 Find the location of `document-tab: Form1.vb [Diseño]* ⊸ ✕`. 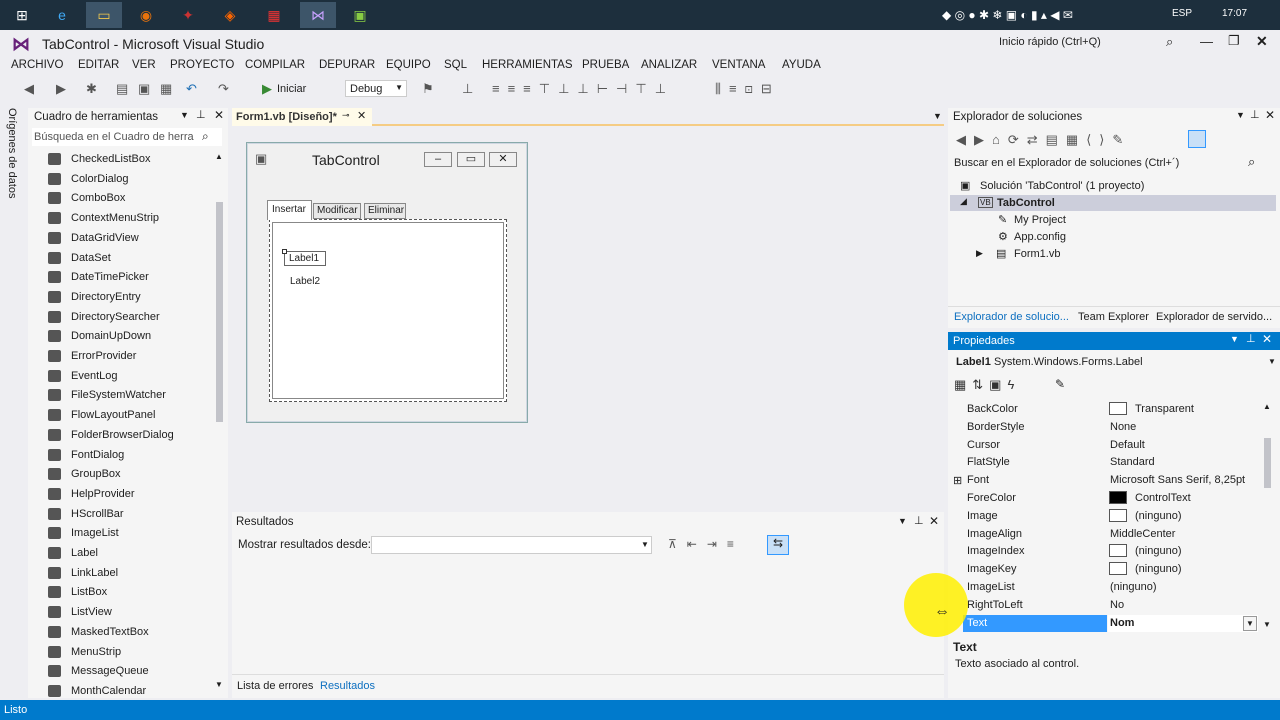

document-tab: Form1.vb [Diseño]* ⊸ ✕ is located at coordinates (302, 117).